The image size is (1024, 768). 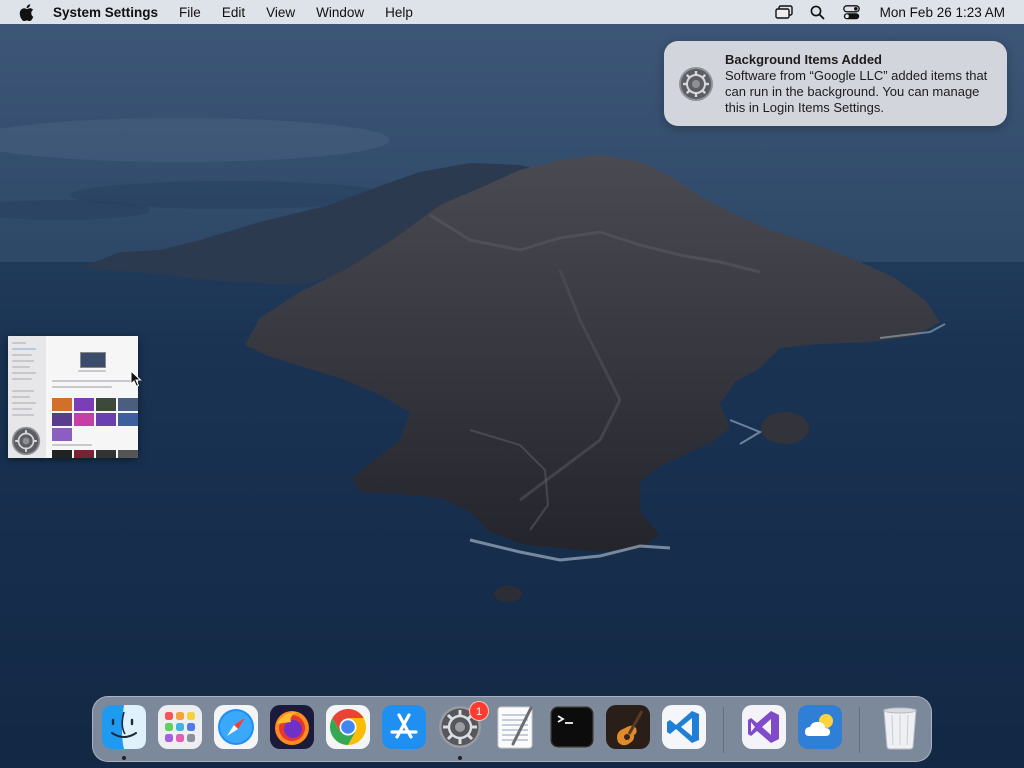 What do you see at coordinates (784, 12) in the screenshot?
I see `screen-mirroring-icon` at bounding box center [784, 12].